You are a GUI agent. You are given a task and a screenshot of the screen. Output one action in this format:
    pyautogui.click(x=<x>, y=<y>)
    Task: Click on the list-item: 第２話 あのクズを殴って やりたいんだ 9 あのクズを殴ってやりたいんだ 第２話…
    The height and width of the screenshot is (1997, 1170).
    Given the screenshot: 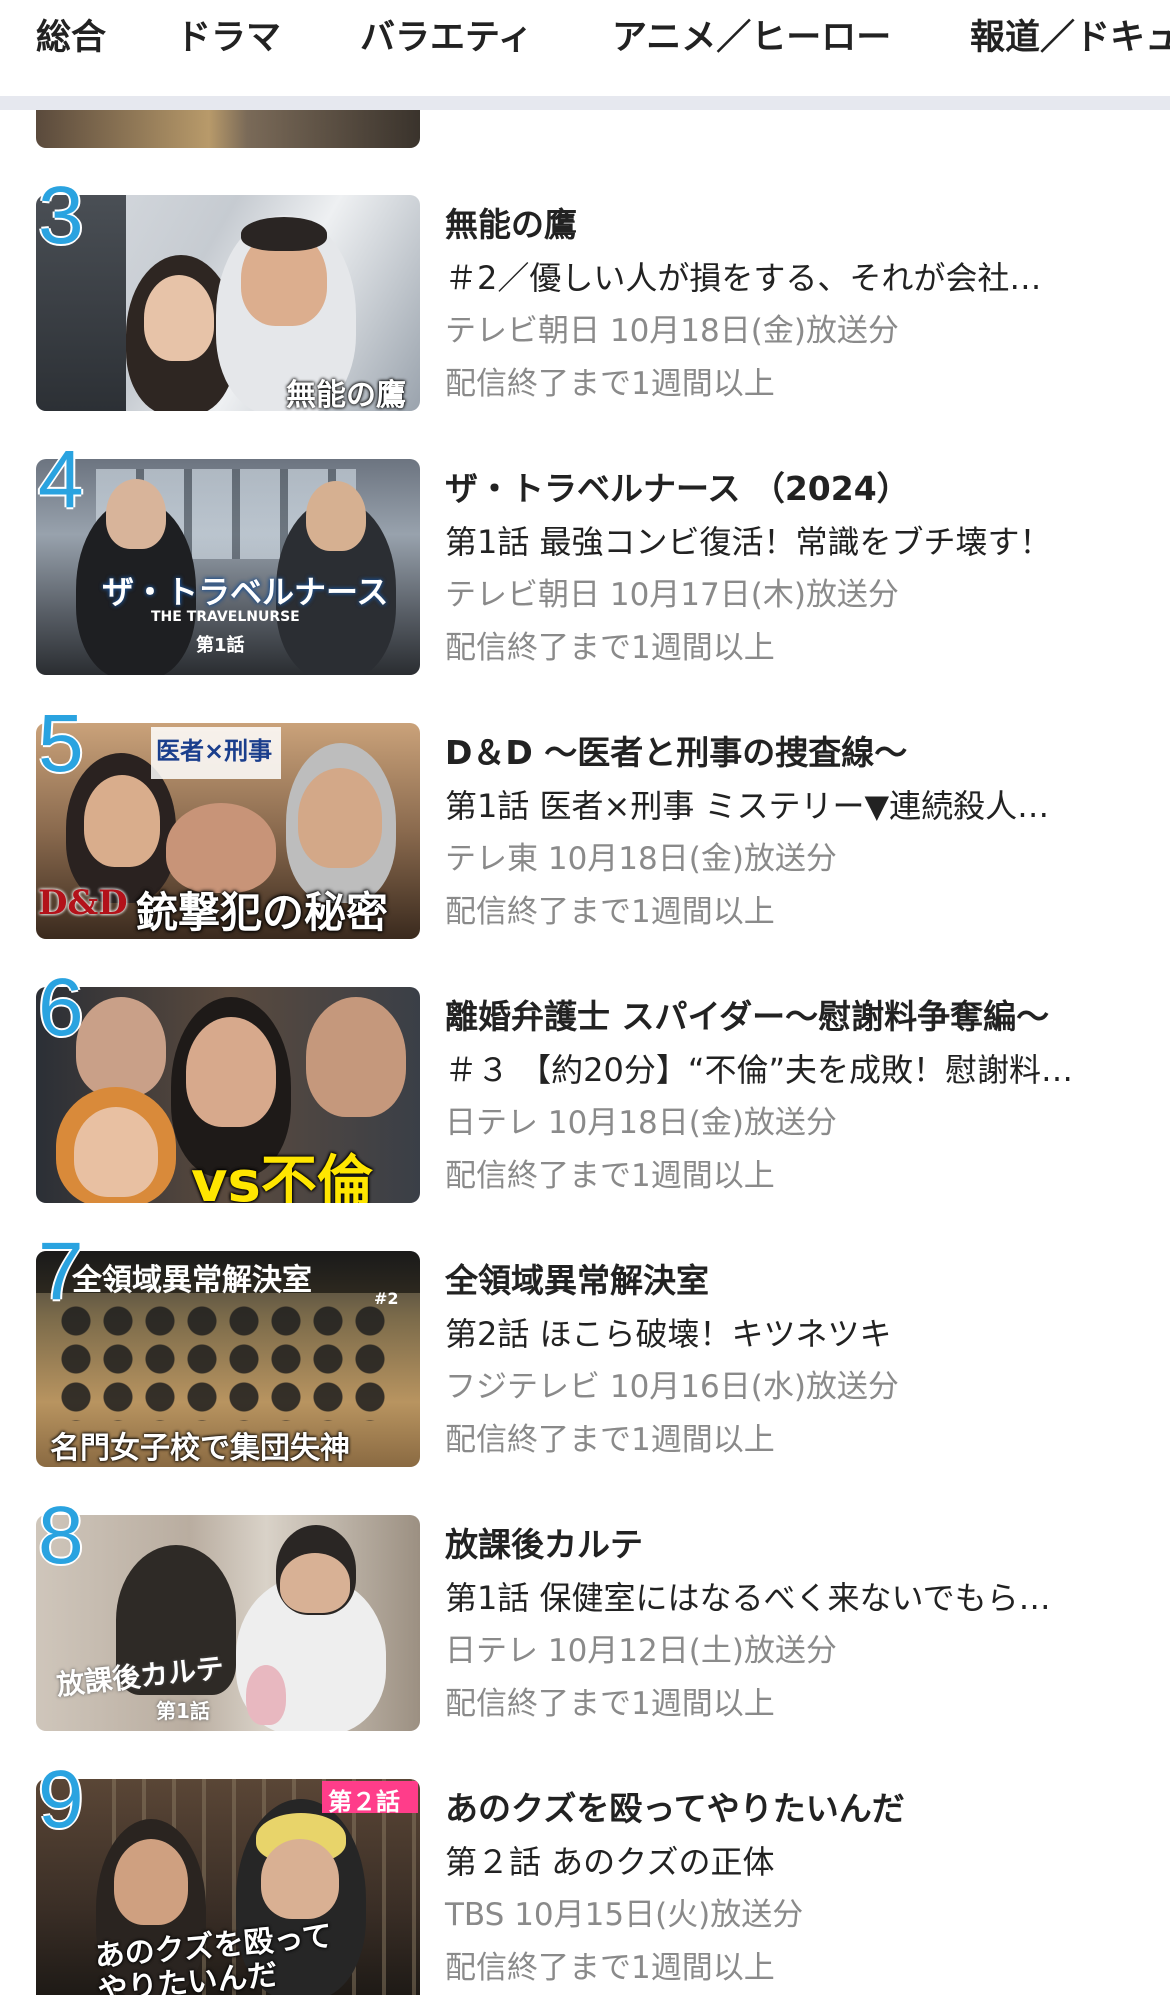 What is the action you would take?
    pyautogui.click(x=585, y=1878)
    